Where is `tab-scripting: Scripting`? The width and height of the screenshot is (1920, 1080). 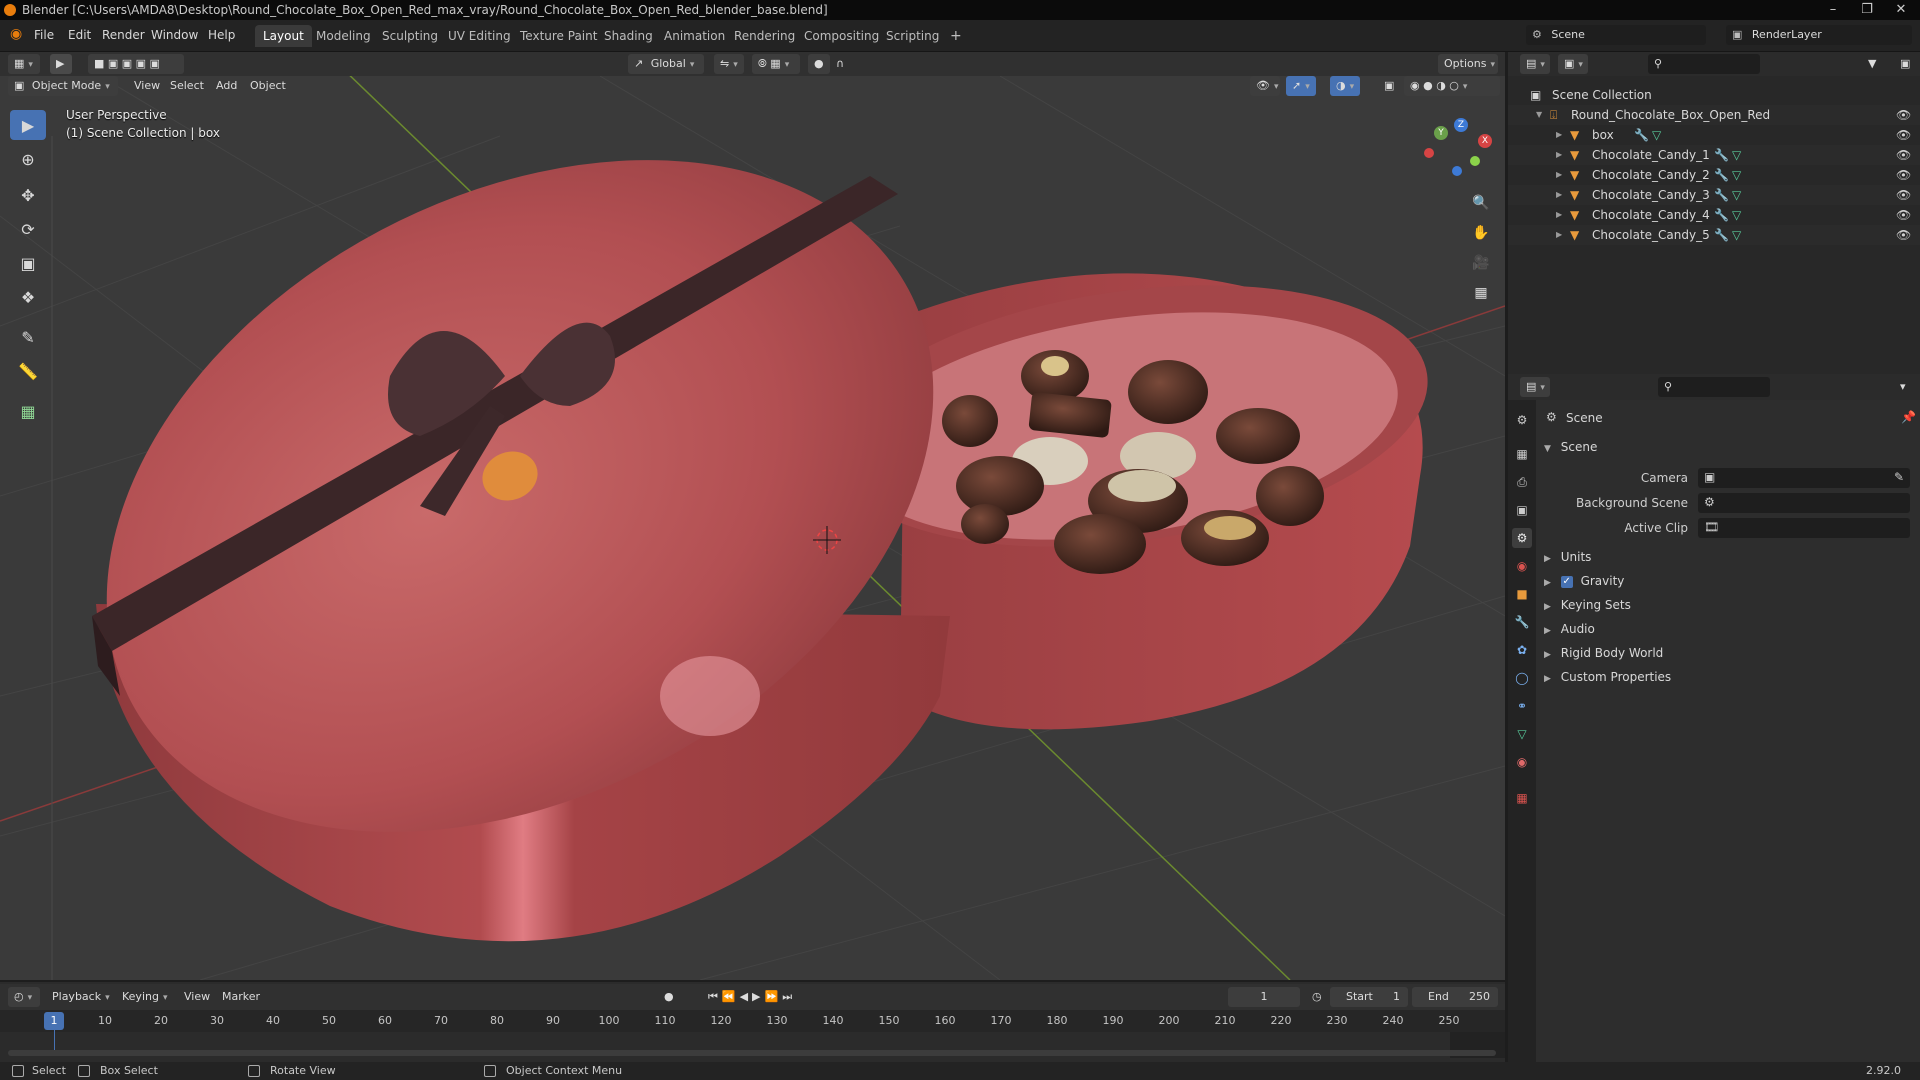 tab-scripting: Scripting is located at coordinates (912, 36).